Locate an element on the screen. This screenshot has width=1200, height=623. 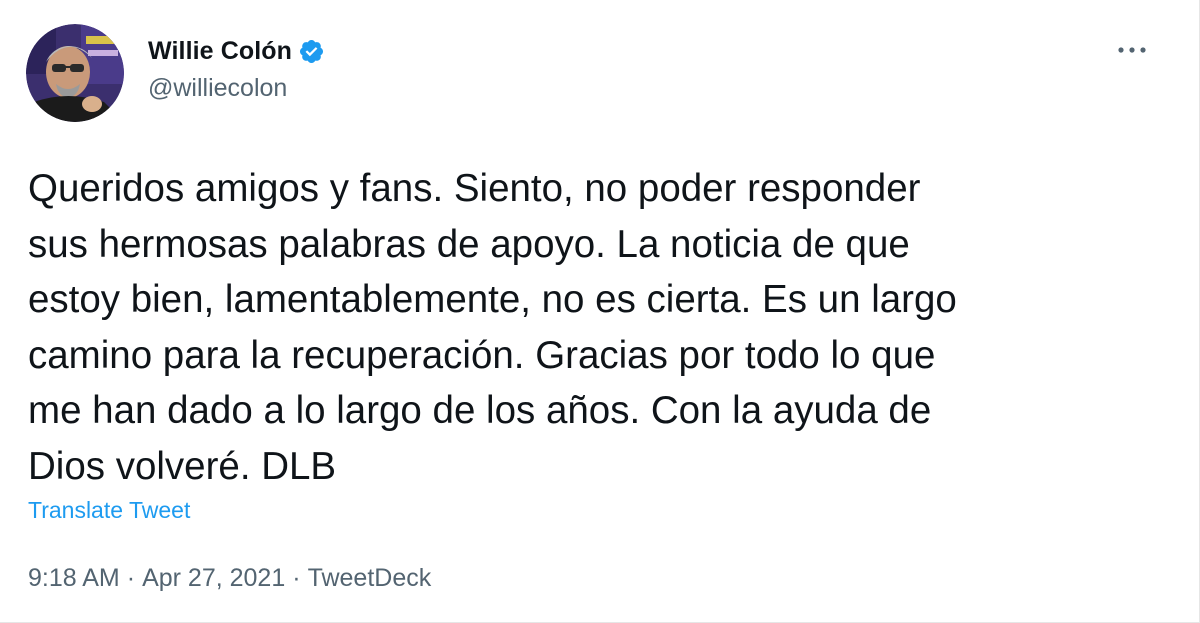
tweet-date: Apr 27, 2021 is located at coordinates (213, 578).